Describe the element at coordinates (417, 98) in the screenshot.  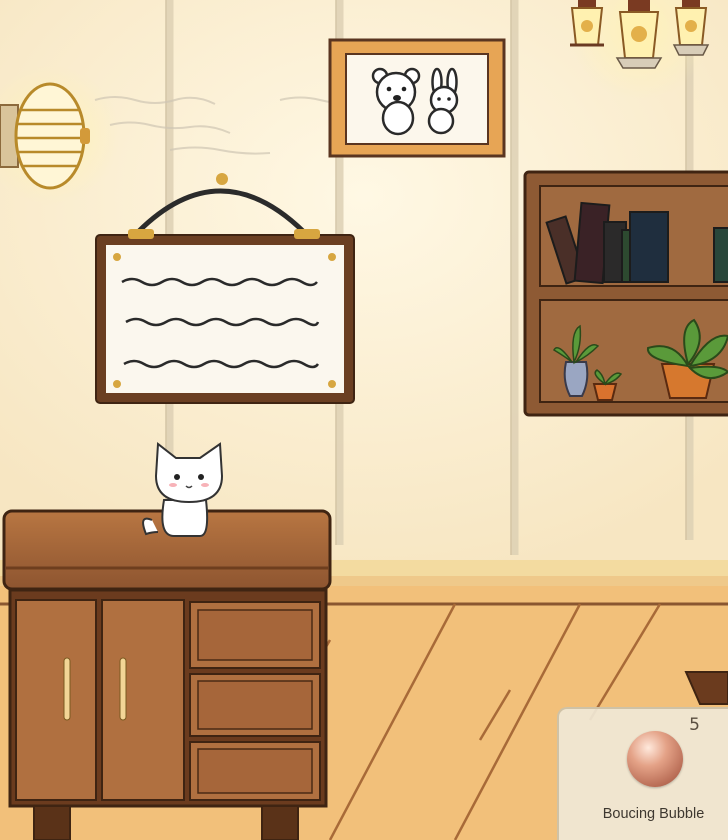
I see `picture-frame` at that location.